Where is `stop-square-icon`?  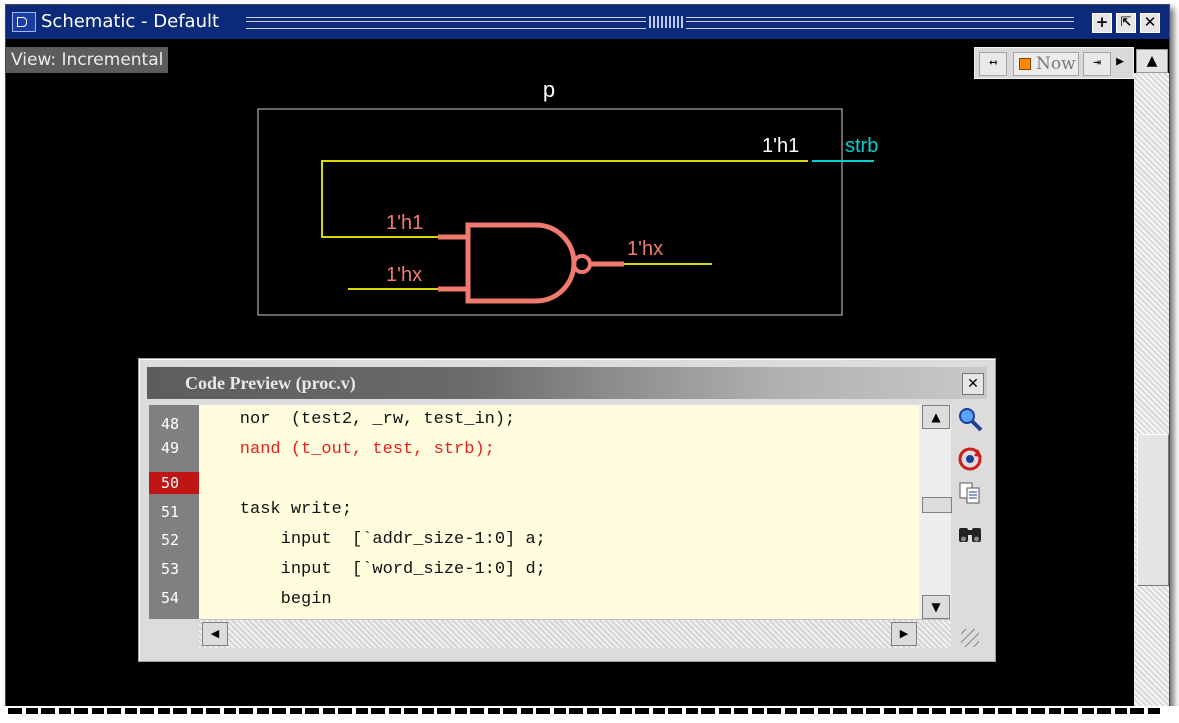 stop-square-icon is located at coordinates (1025, 64).